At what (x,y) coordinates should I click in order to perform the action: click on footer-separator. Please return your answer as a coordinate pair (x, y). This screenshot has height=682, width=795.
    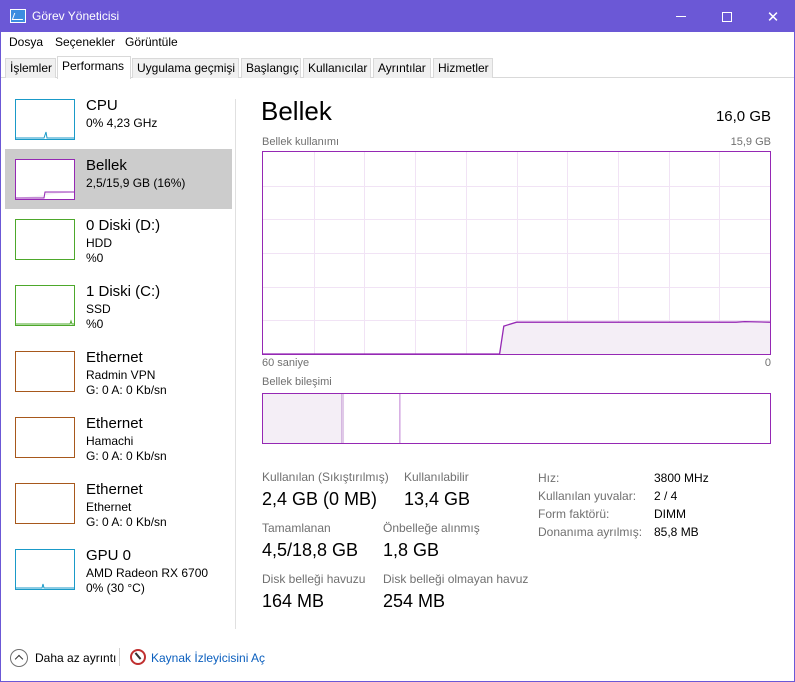
    Looking at the image, I should click on (119, 657).